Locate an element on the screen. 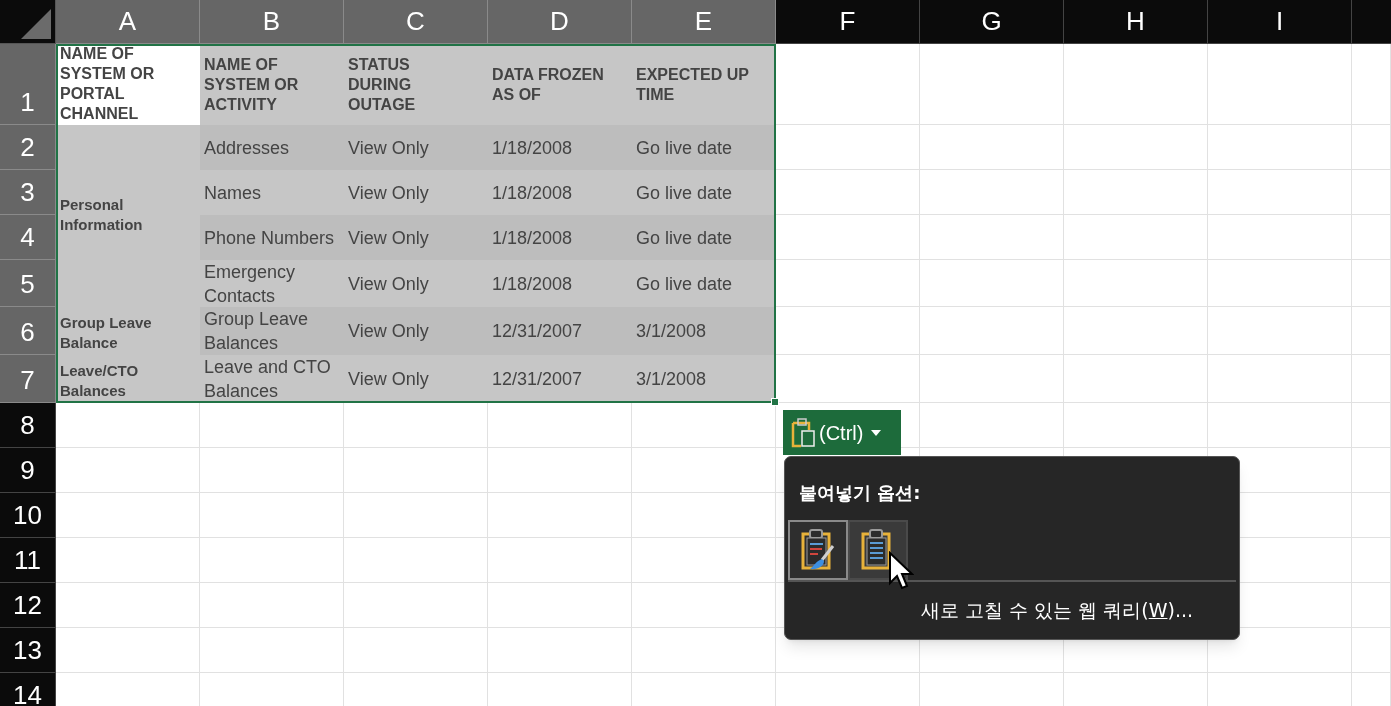 The image size is (1391, 706). mouse-pointer-icon is located at coordinates (901, 571).